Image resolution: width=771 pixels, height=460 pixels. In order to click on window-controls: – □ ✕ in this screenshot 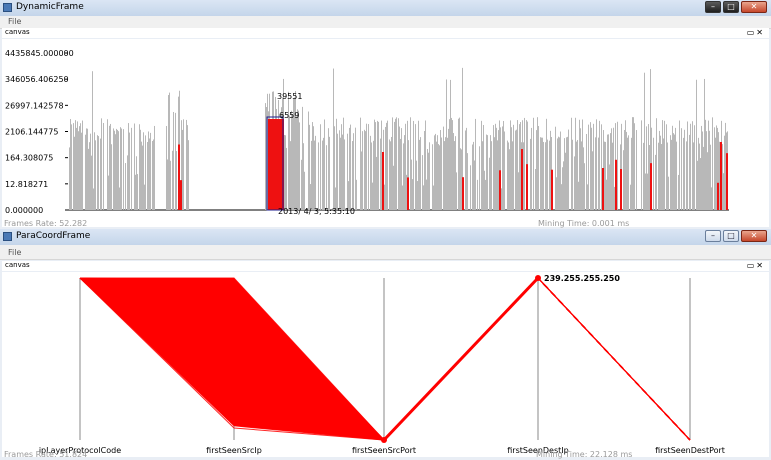, I will do `click(735, 7)`.